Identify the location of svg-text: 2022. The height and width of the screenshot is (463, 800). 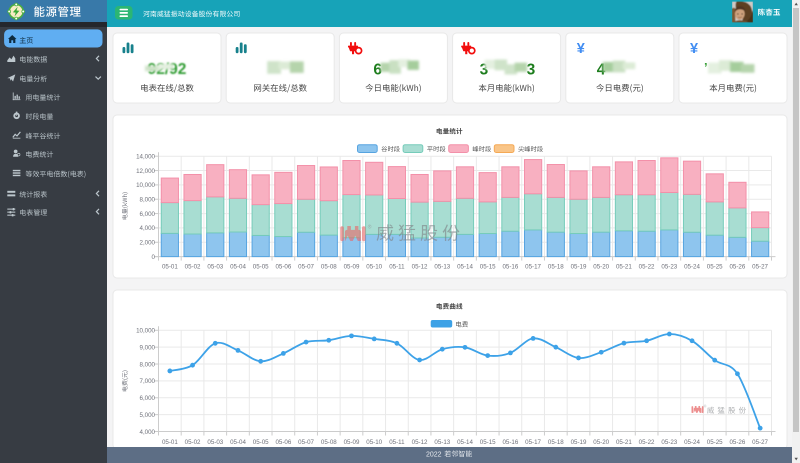
(434, 454).